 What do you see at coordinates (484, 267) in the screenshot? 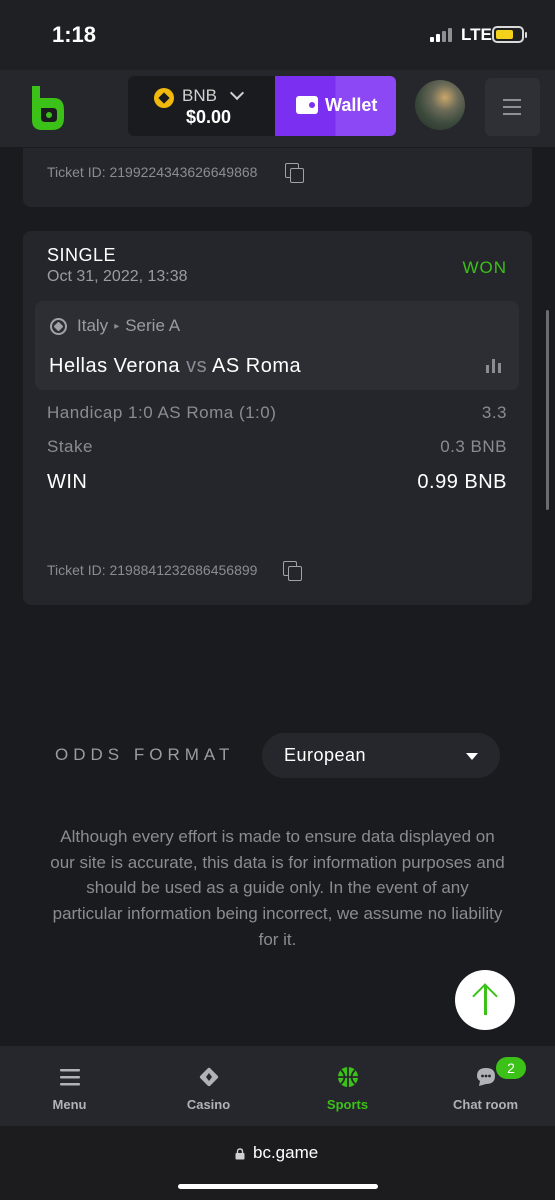
I see `status-badge: WON` at bounding box center [484, 267].